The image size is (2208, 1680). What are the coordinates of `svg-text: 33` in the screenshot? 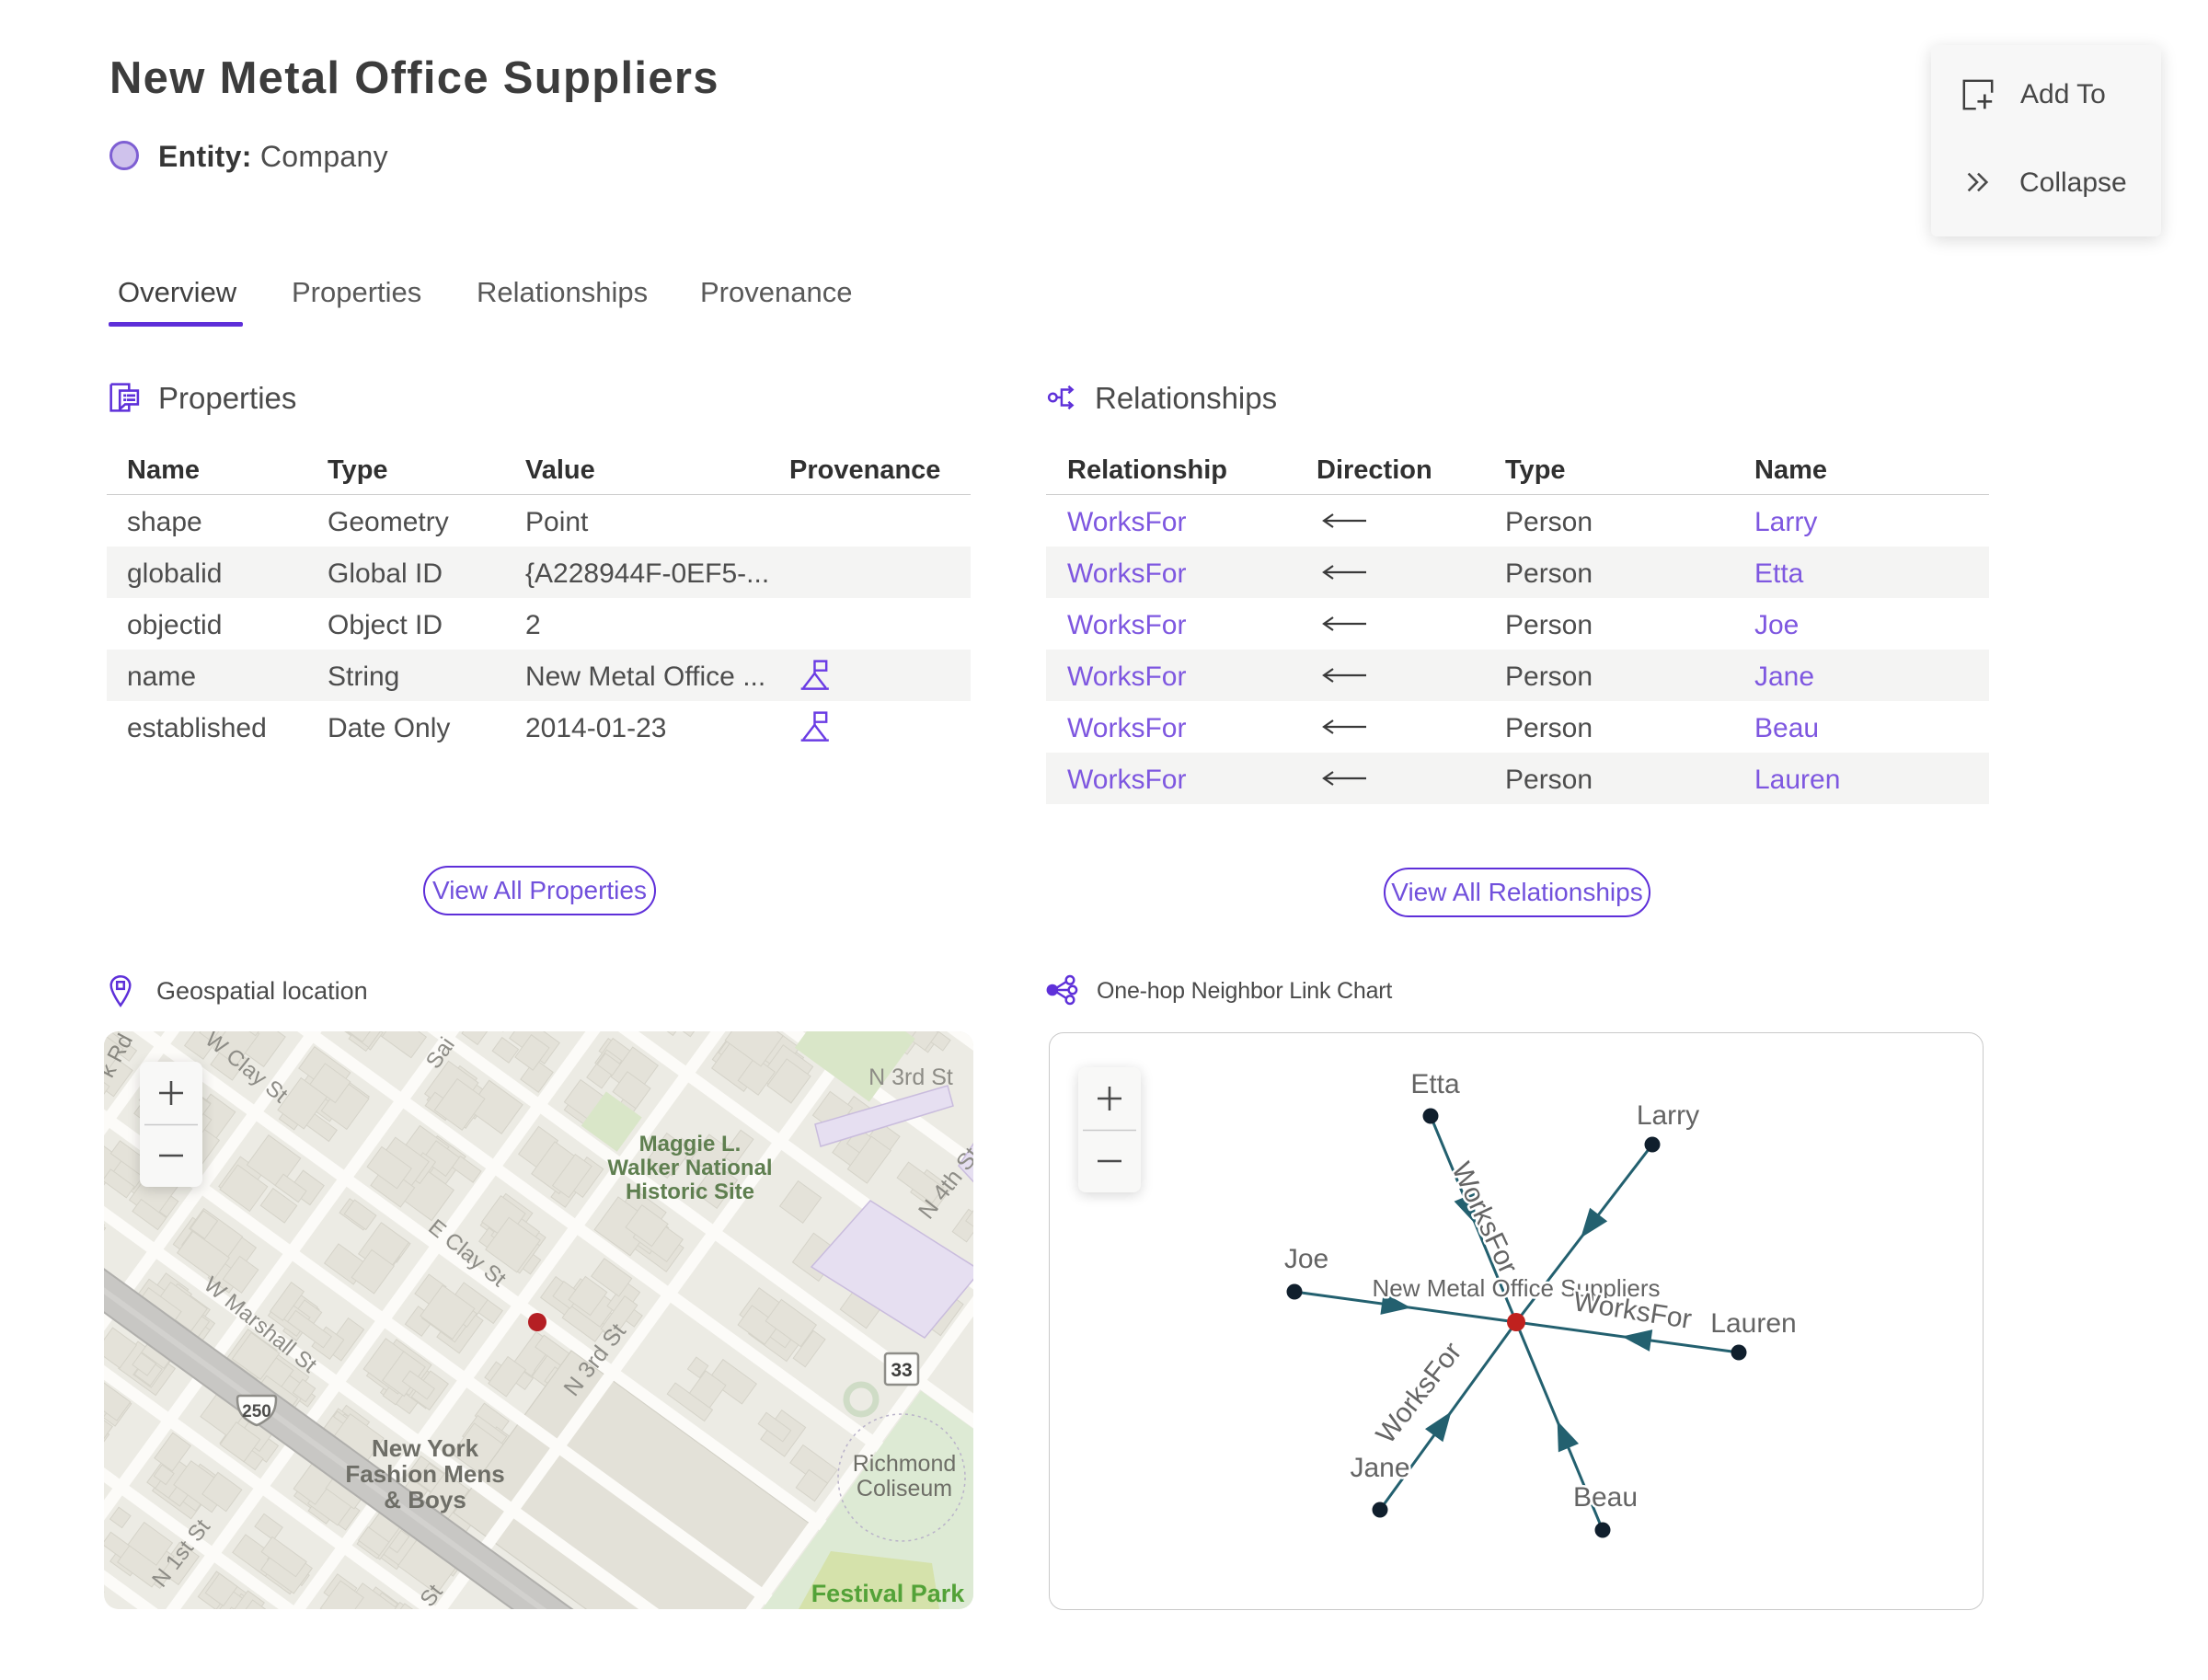 It's located at (901, 1370).